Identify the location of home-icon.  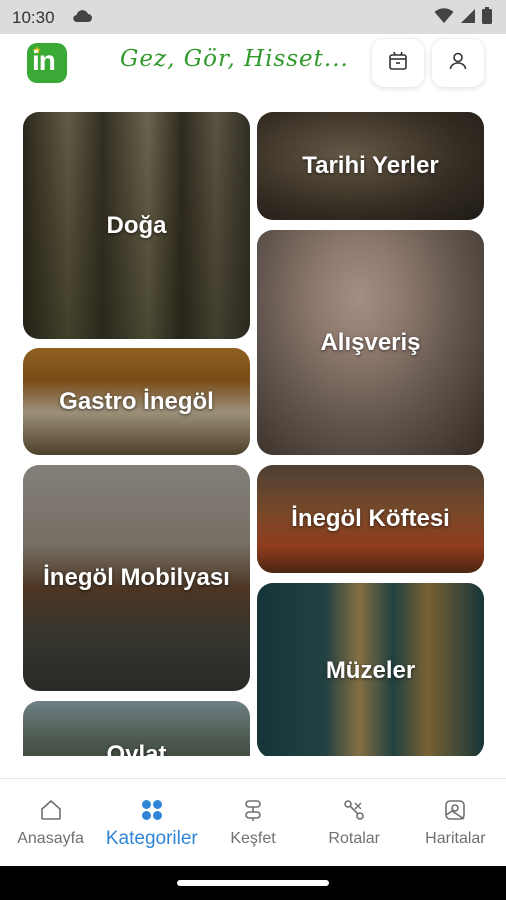
(51, 810).